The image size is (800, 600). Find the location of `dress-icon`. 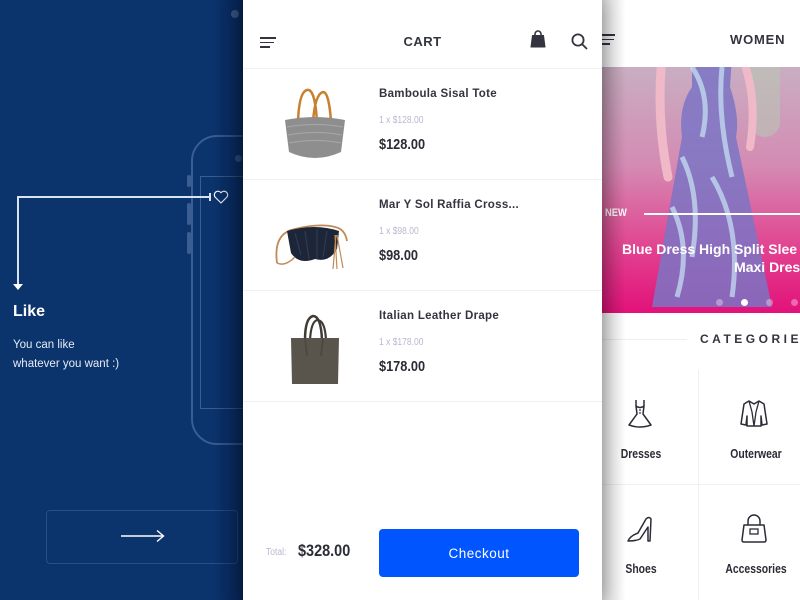

dress-icon is located at coordinates (640, 414).